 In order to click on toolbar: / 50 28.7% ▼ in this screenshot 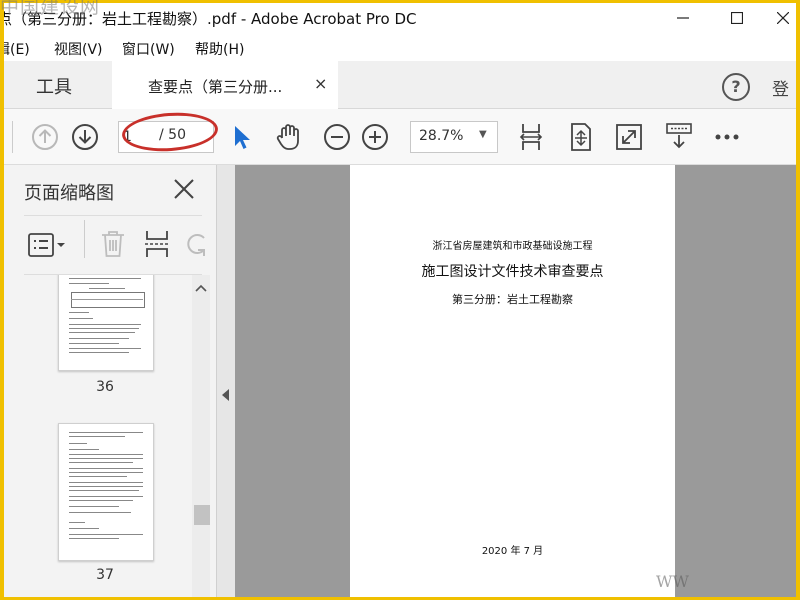, I will do `click(400, 137)`.